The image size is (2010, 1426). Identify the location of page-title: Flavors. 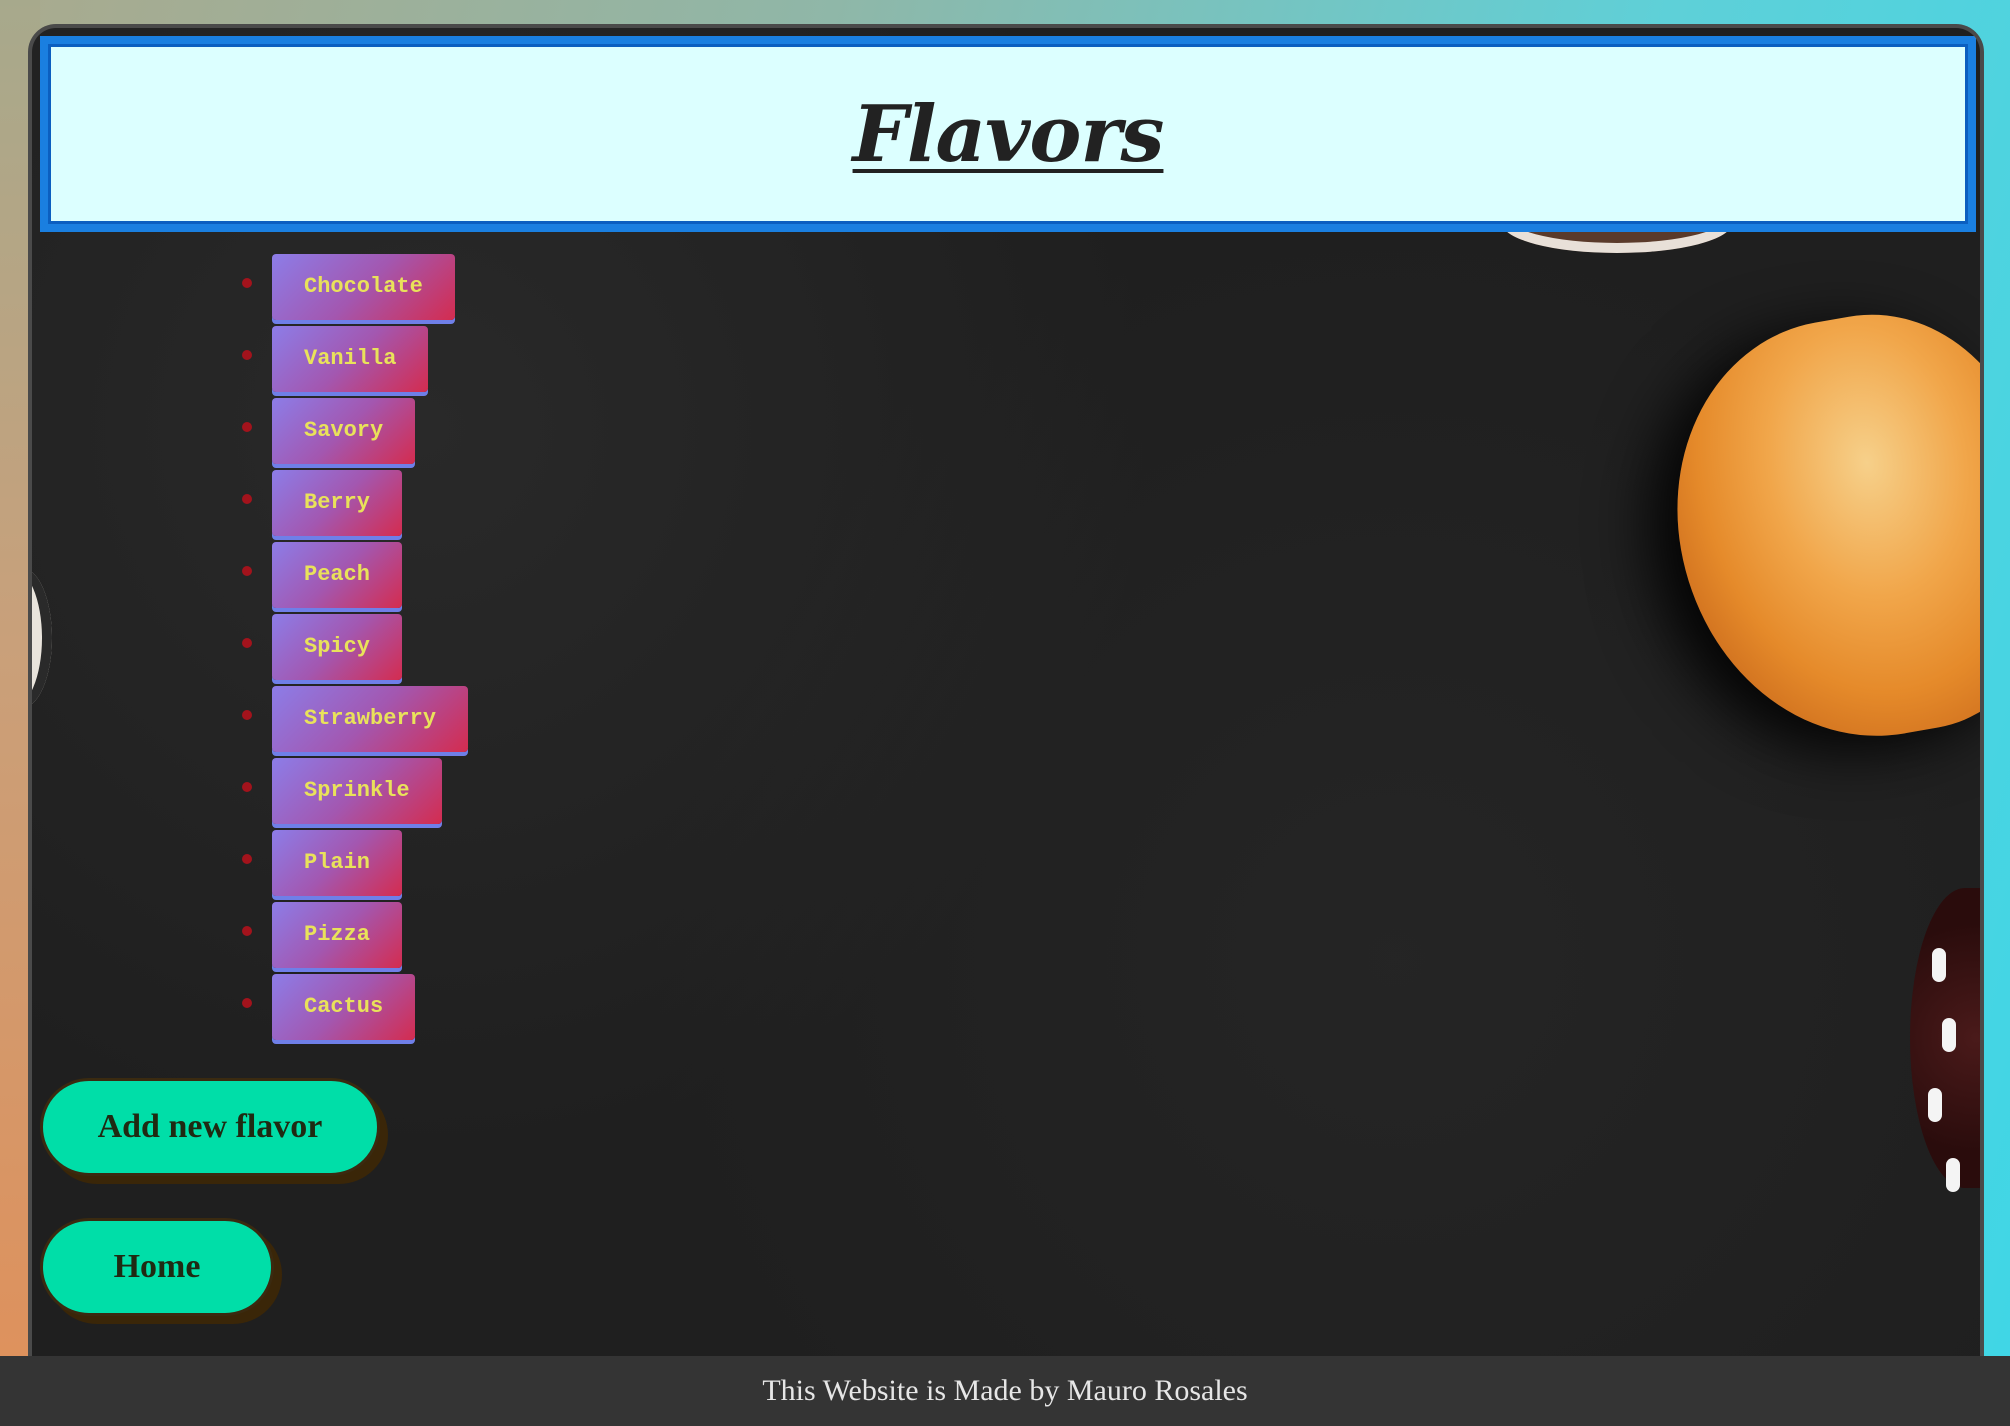
(1008, 134).